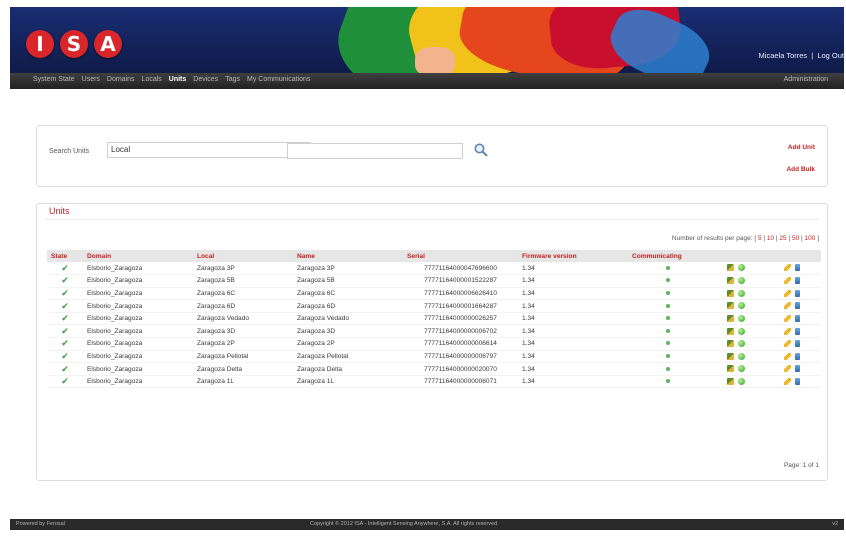 This screenshot has height=536, width=846. I want to click on per-page-5: 5, so click(760, 238).